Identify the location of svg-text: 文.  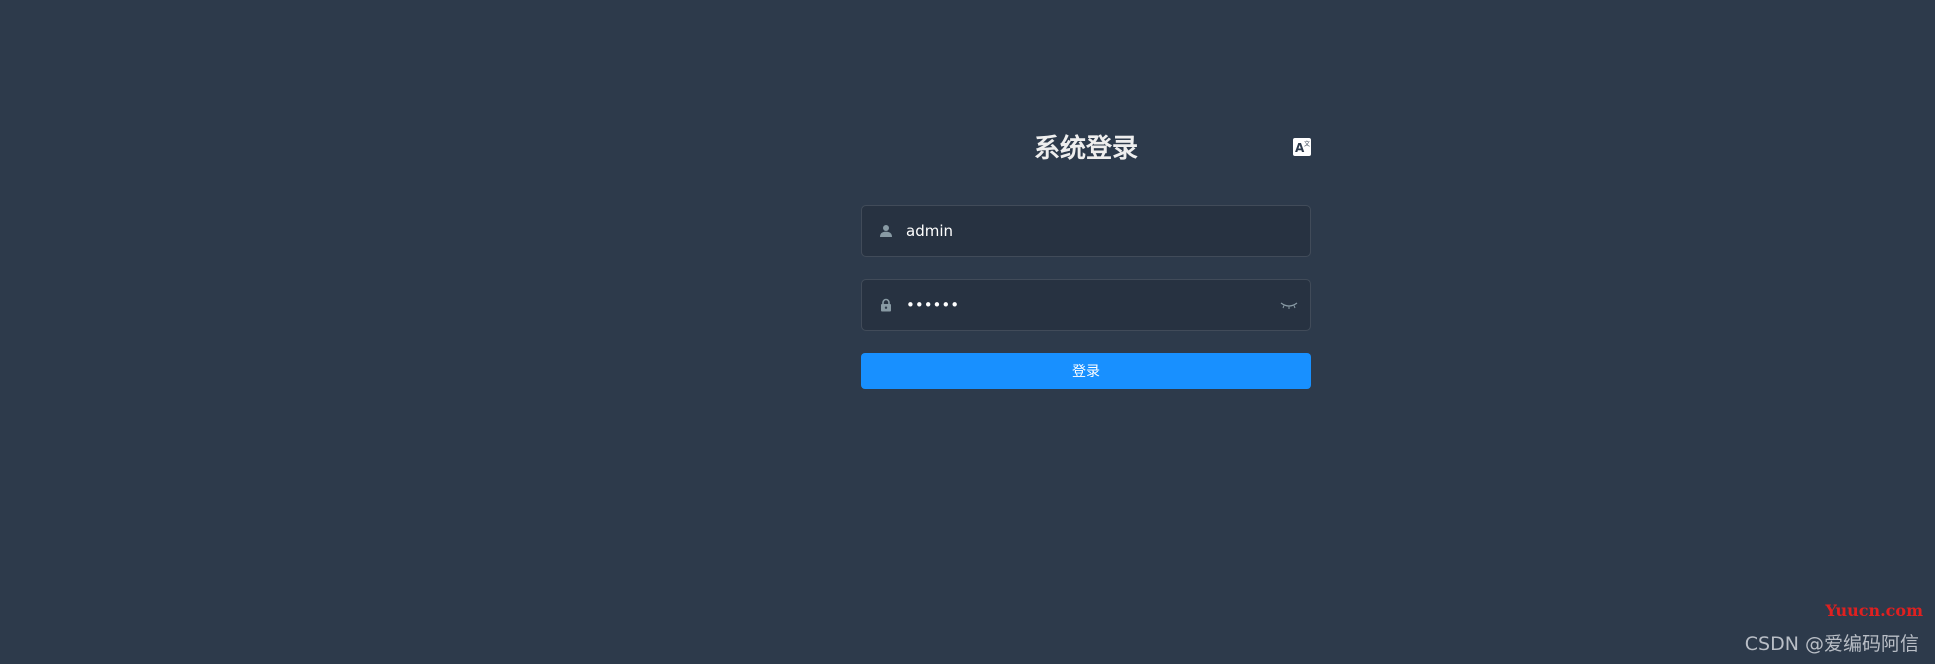
(1307, 144).